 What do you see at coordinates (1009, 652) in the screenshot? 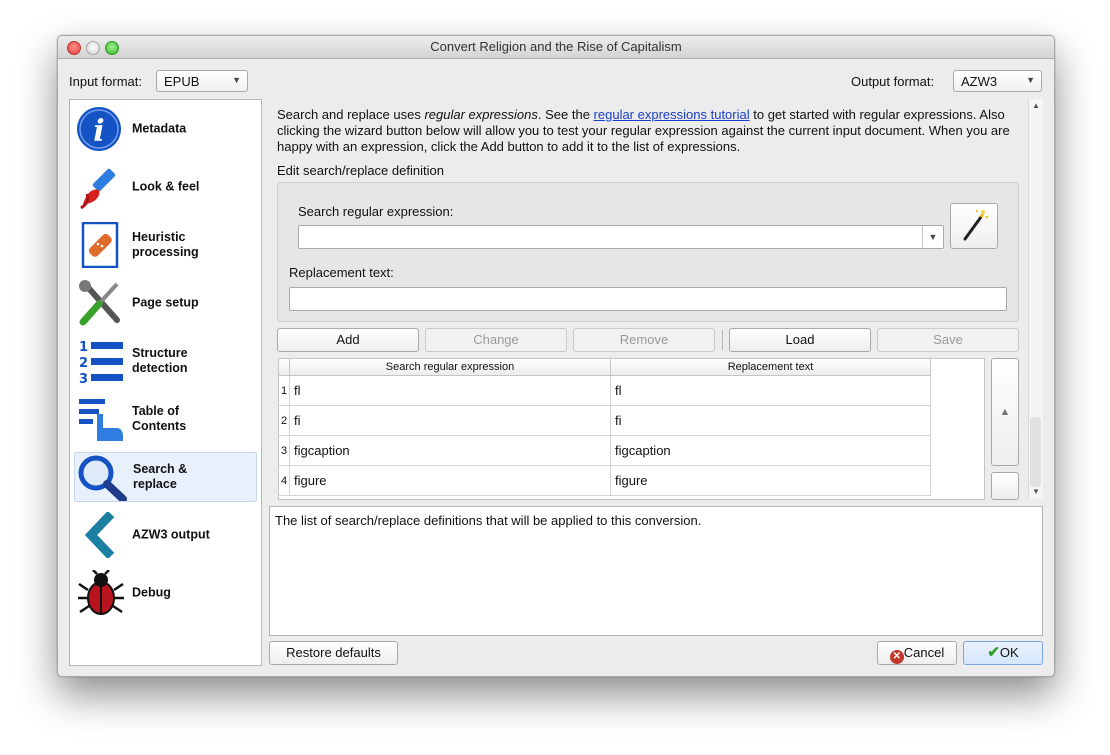
I see `ok-label: OK` at bounding box center [1009, 652].